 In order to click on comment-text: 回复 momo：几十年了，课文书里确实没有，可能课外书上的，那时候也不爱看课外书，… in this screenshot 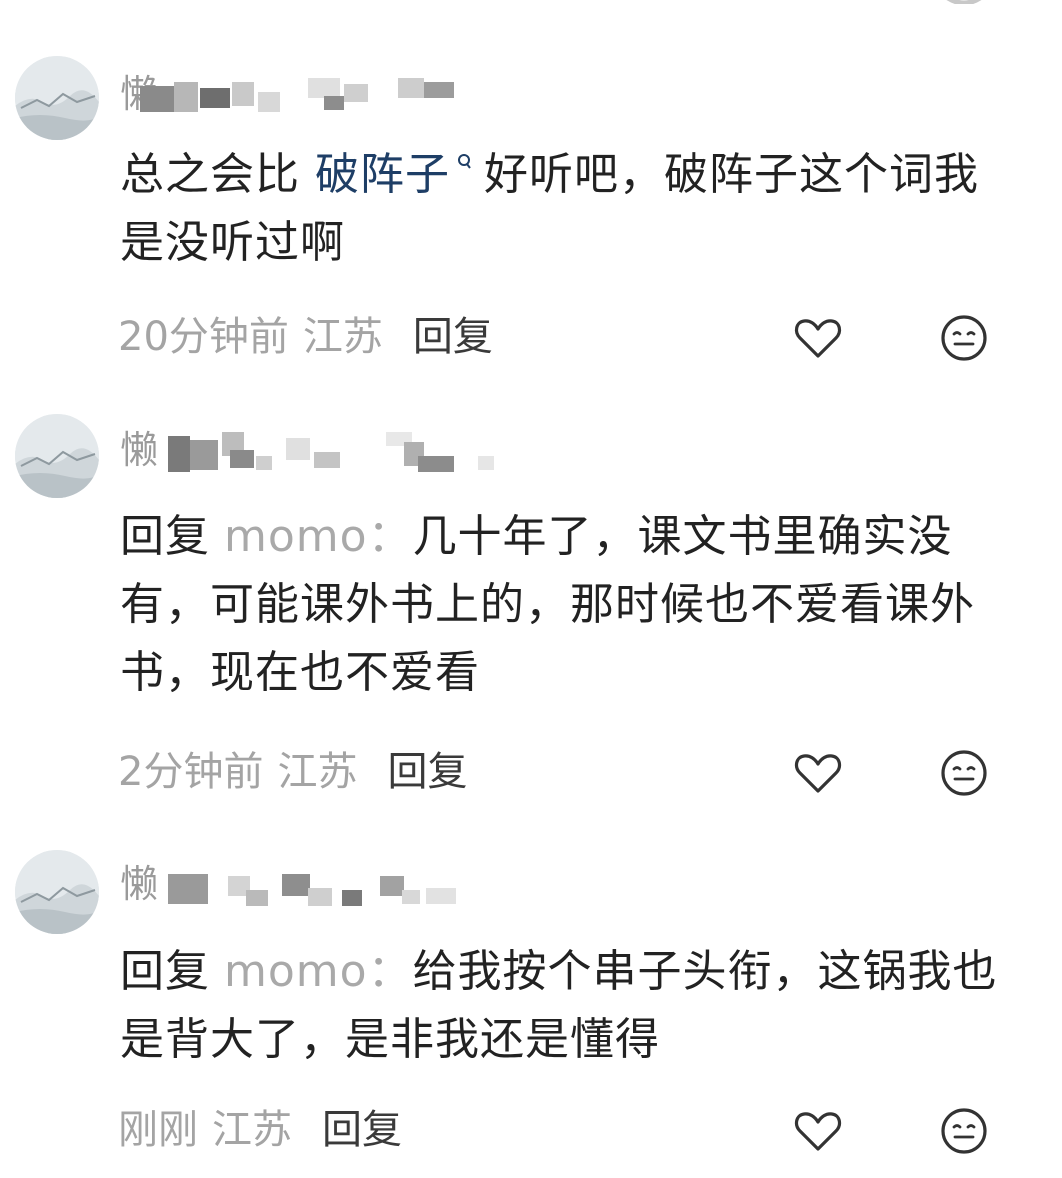, I will do `click(547, 604)`.